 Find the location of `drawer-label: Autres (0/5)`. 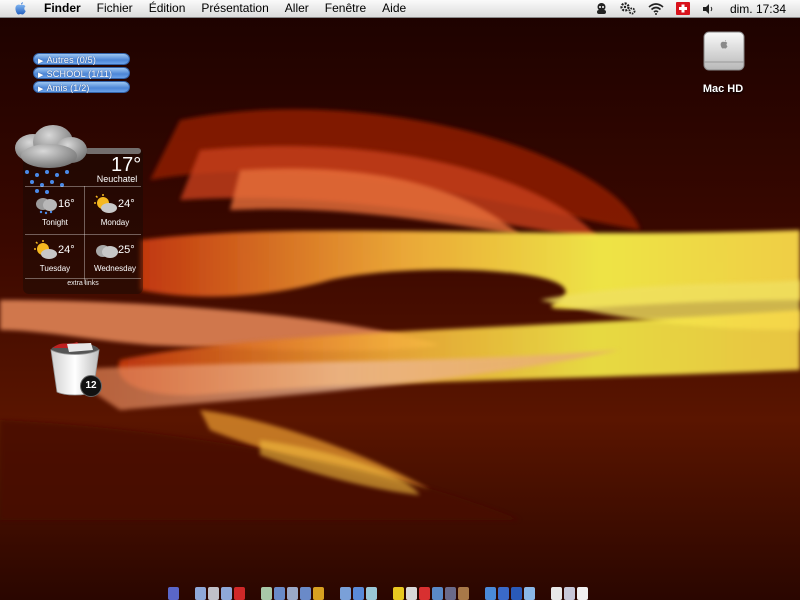

drawer-label: Autres (0/5) is located at coordinates (71, 60).